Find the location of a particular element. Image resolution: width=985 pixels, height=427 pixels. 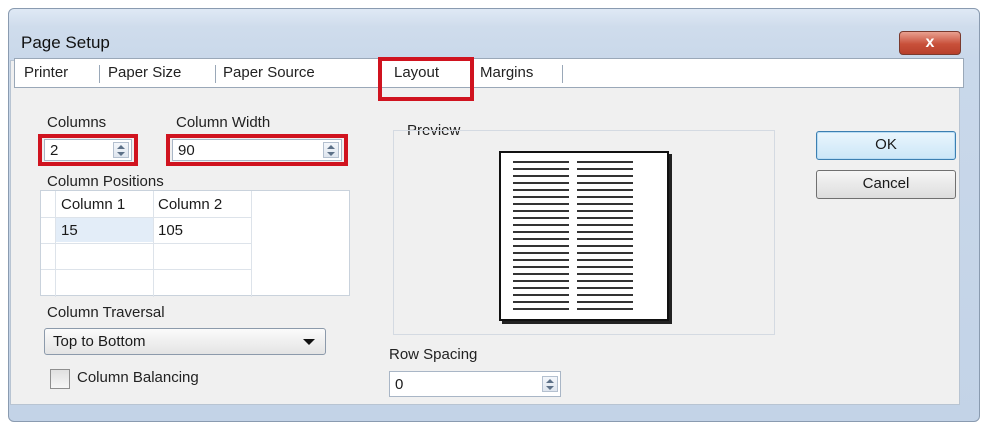

row-spacing-stepper: 0 is located at coordinates (475, 384).